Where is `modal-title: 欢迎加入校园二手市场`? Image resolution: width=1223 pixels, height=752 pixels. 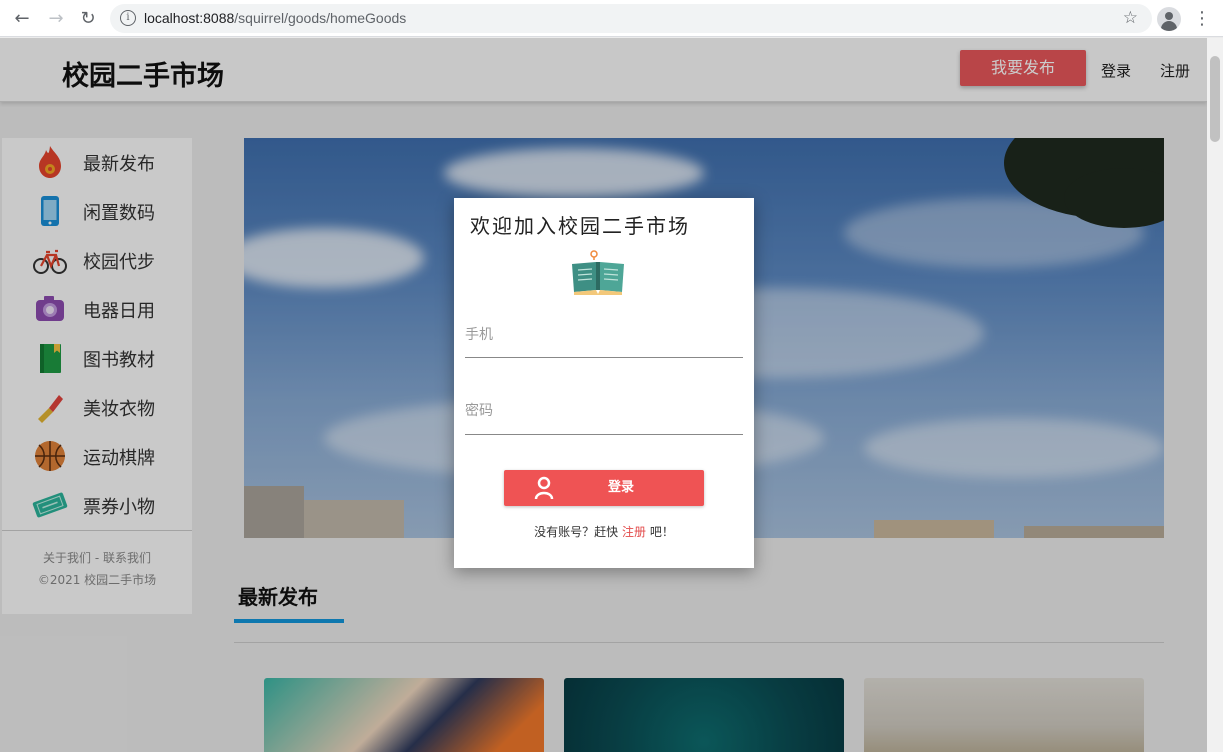
modal-title: 欢迎加入校园二手市场 is located at coordinates (580, 226).